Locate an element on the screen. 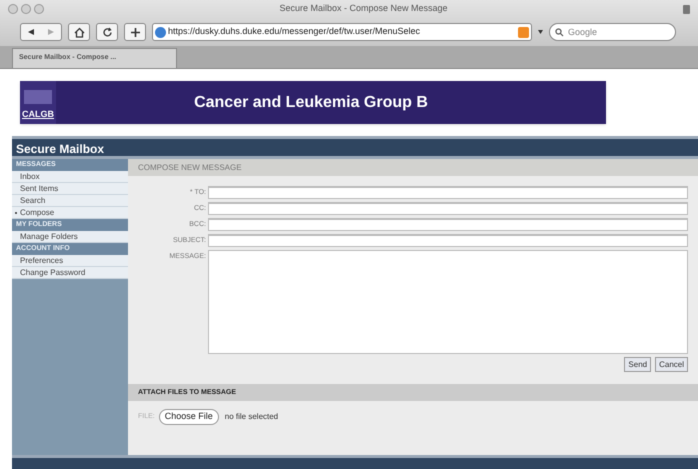  address-field: https://dusky.duhs.duke.edu/messenger/def/tw.user/MenuSelec is located at coordinates (342, 32).